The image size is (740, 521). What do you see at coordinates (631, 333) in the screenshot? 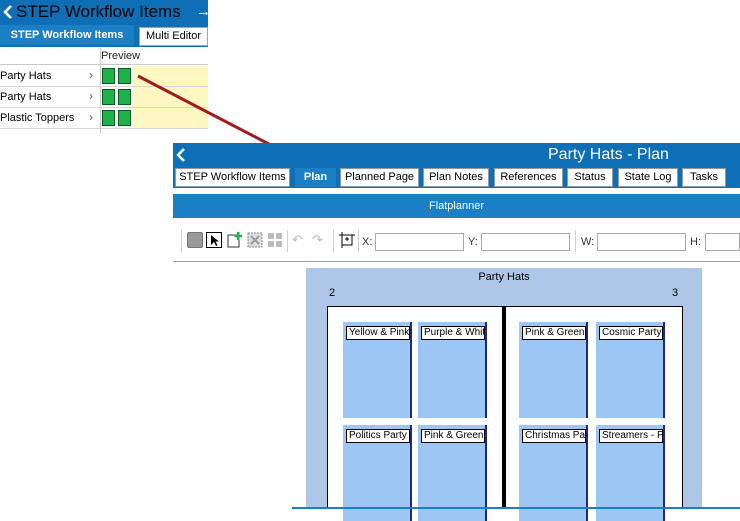
I see `item-label: Cosmic Party H` at bounding box center [631, 333].